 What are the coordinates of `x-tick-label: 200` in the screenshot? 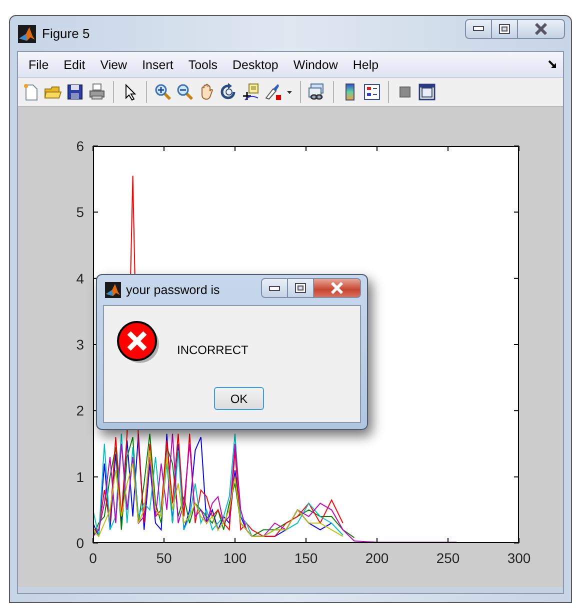 It's located at (377, 558).